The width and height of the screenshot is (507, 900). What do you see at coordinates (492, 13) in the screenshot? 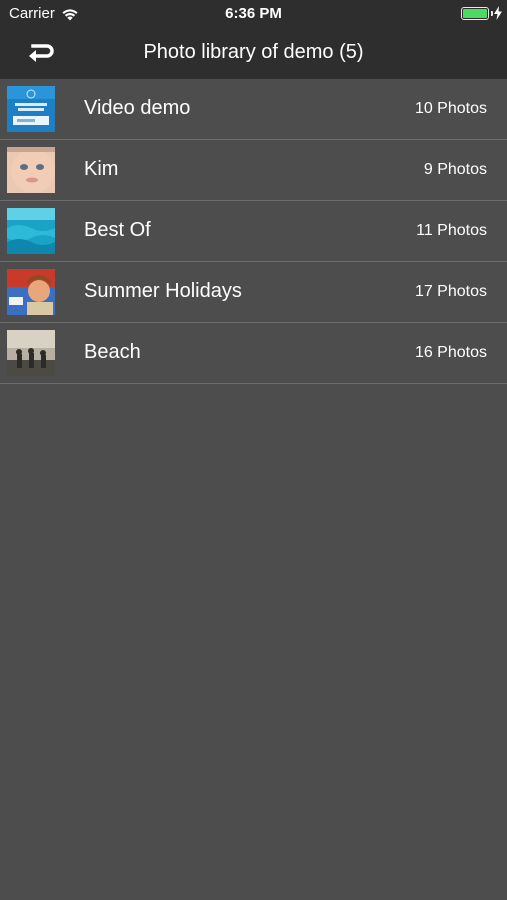
I see `battery-tip` at bounding box center [492, 13].